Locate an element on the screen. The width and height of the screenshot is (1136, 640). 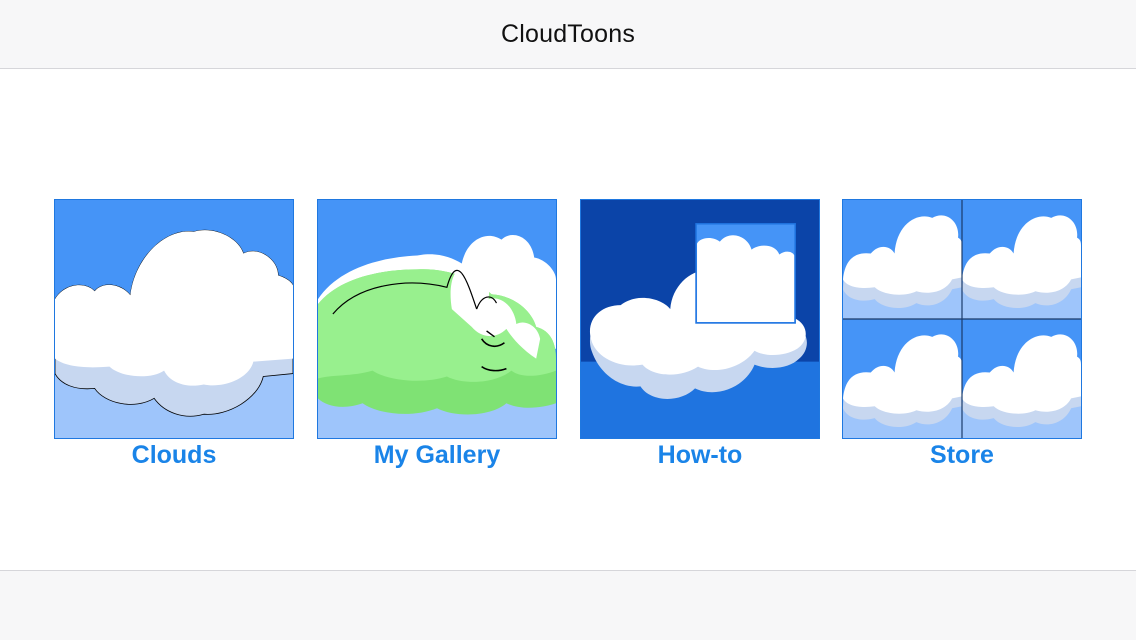
navigation-bar: CloudToons is located at coordinates (568, 34).